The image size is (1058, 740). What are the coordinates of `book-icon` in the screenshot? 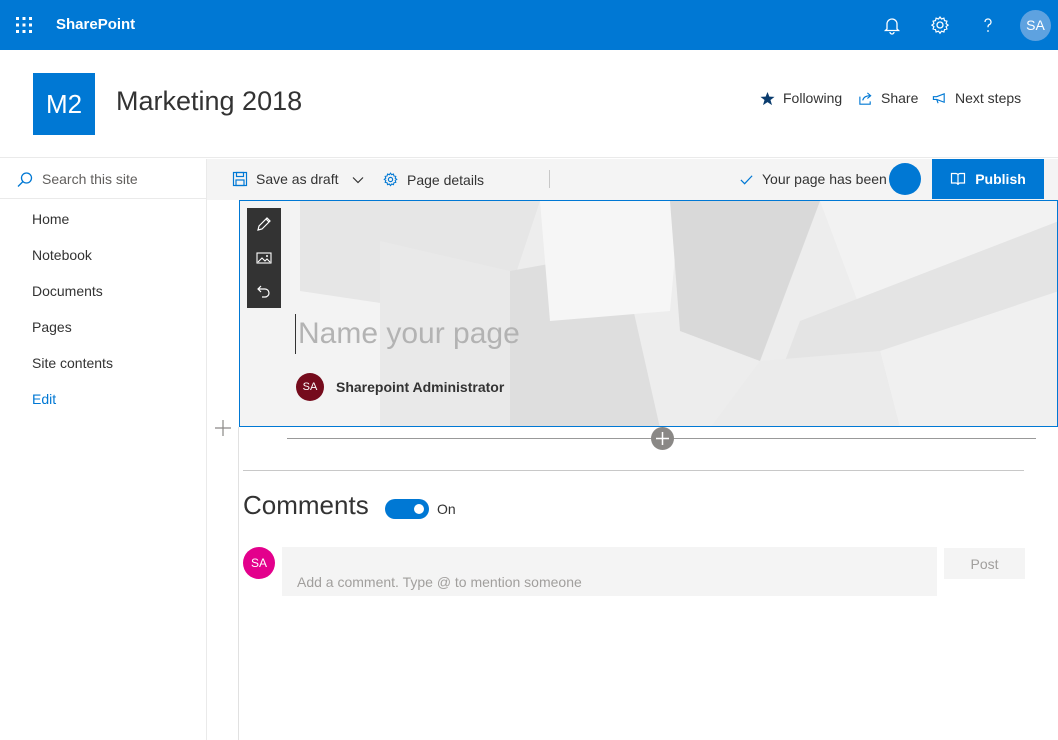 It's located at (962, 179).